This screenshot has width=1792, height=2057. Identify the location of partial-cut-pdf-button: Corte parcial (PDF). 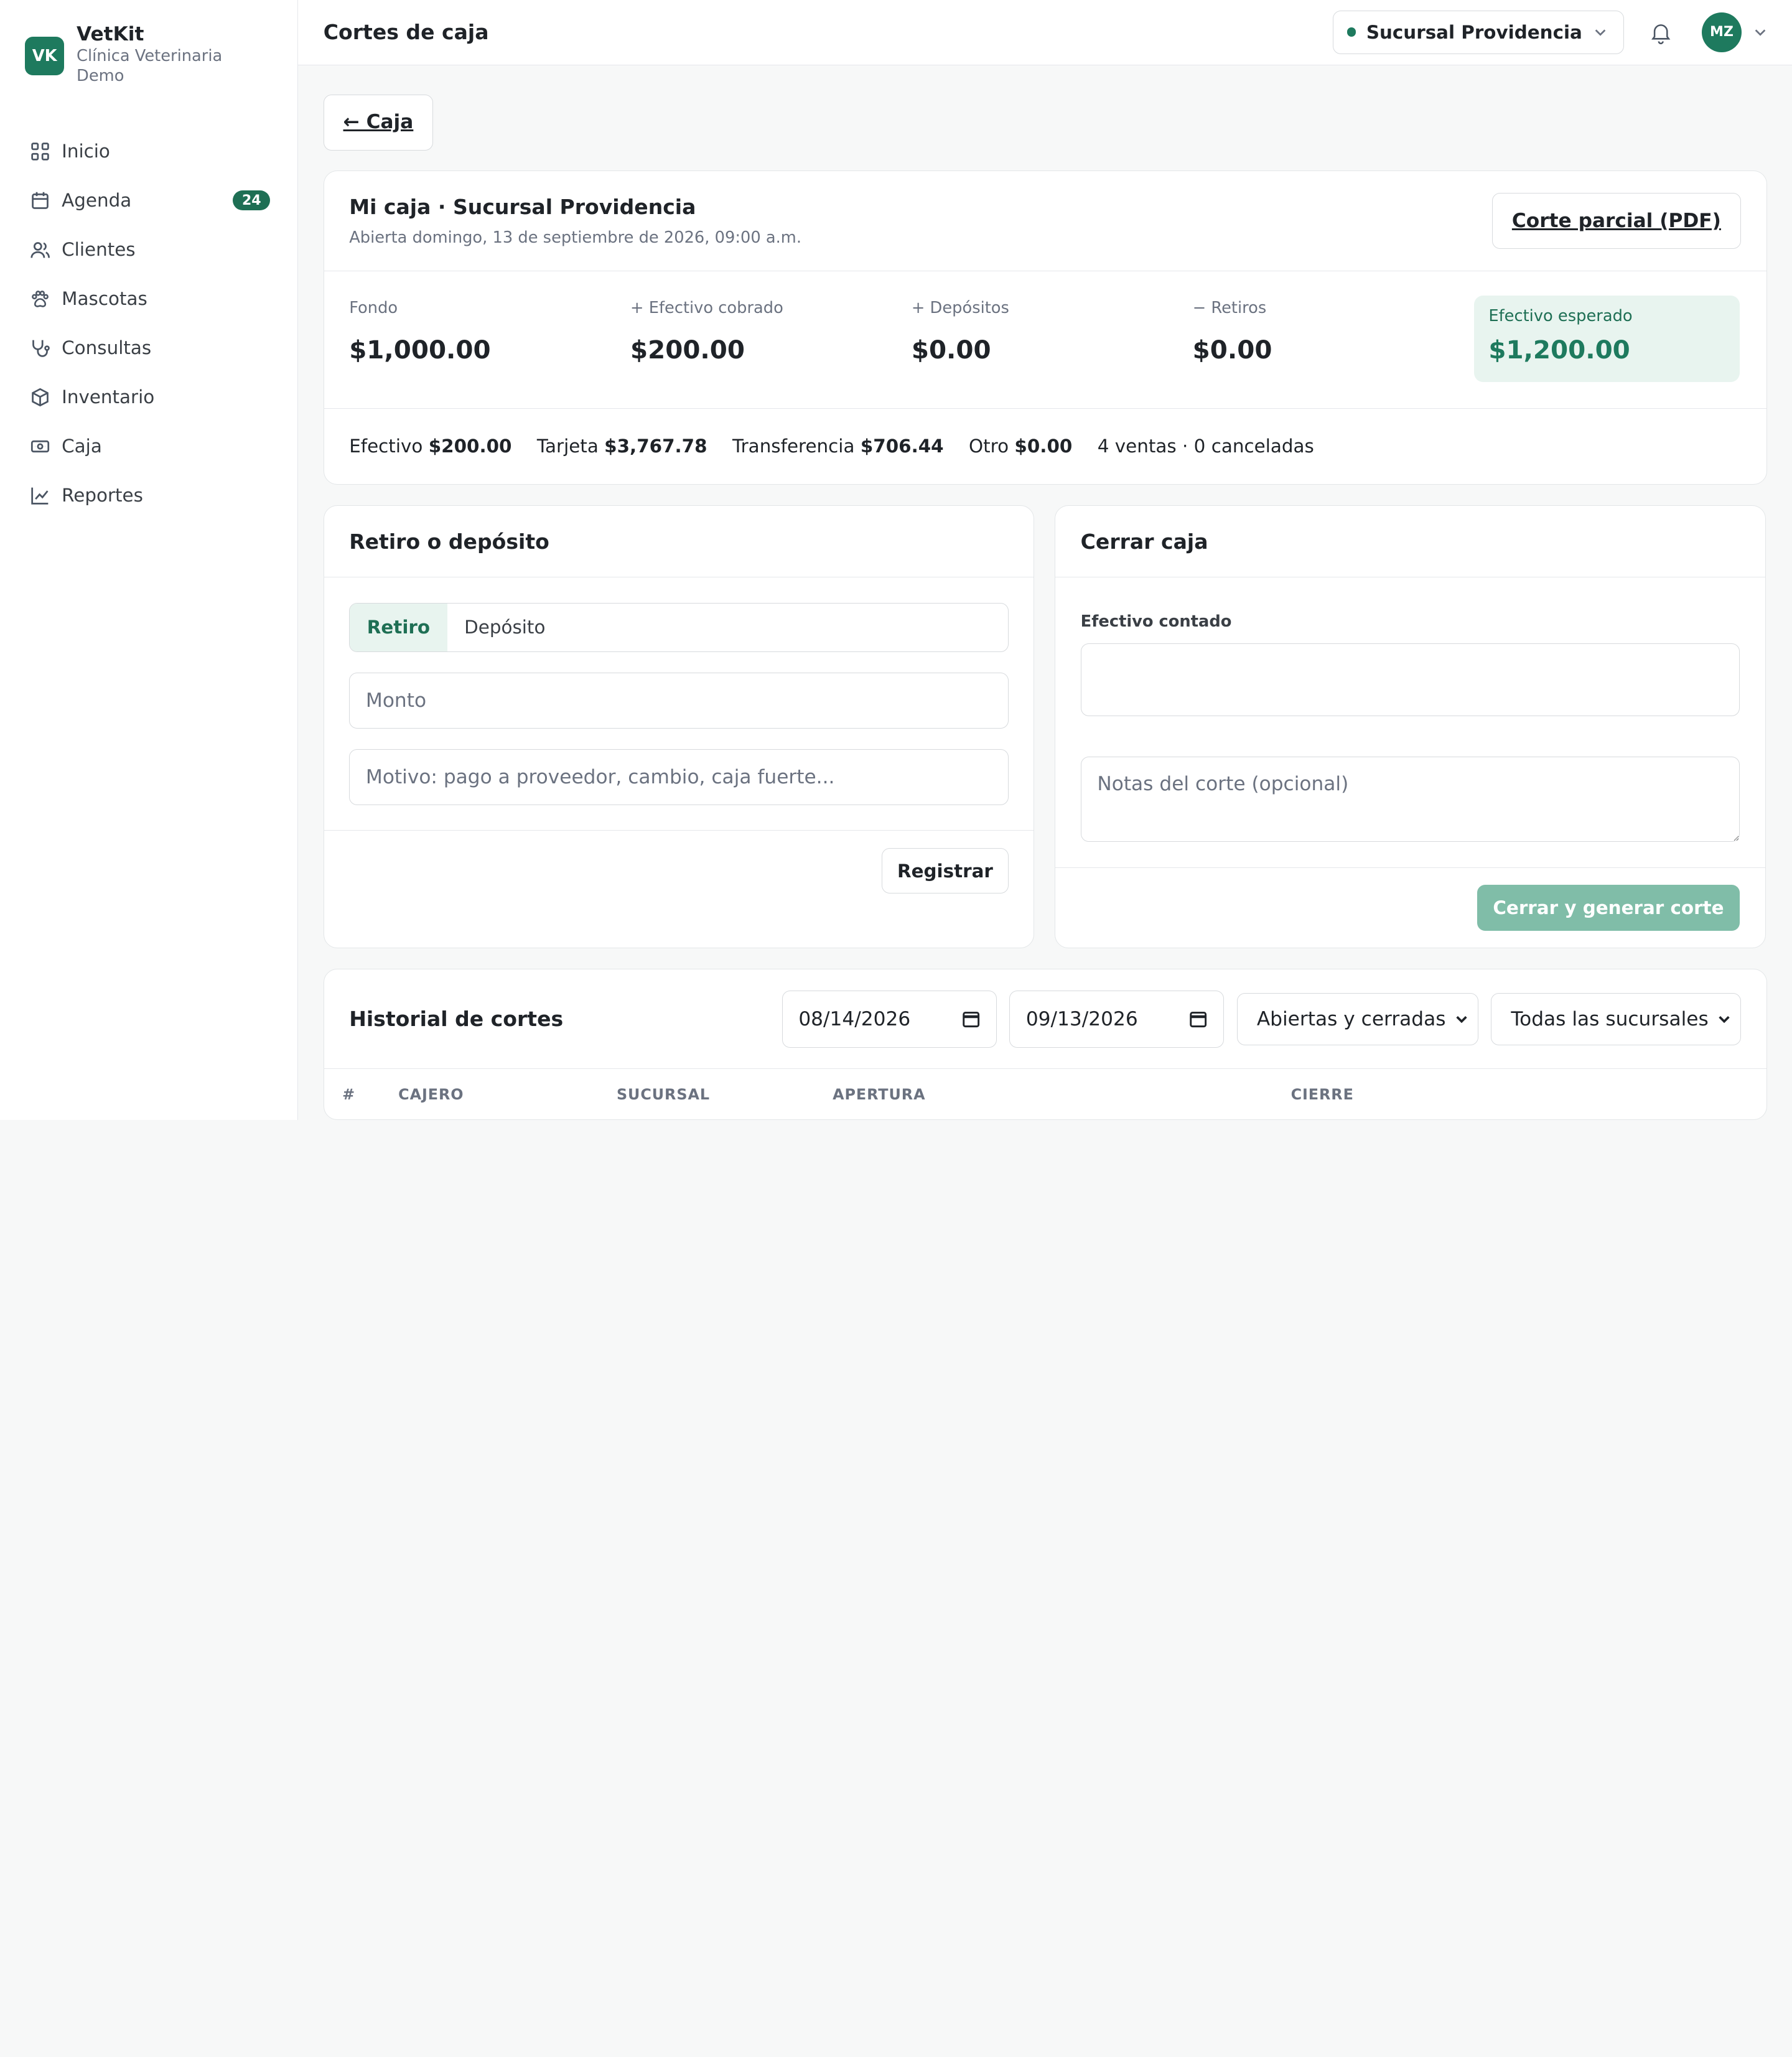
(1617, 220).